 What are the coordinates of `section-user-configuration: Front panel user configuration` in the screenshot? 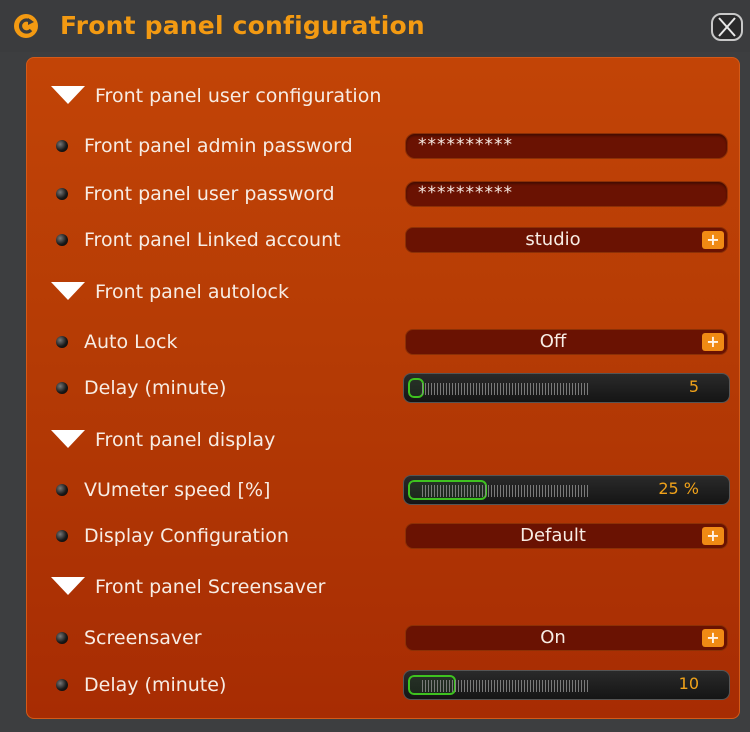 It's located at (377, 96).